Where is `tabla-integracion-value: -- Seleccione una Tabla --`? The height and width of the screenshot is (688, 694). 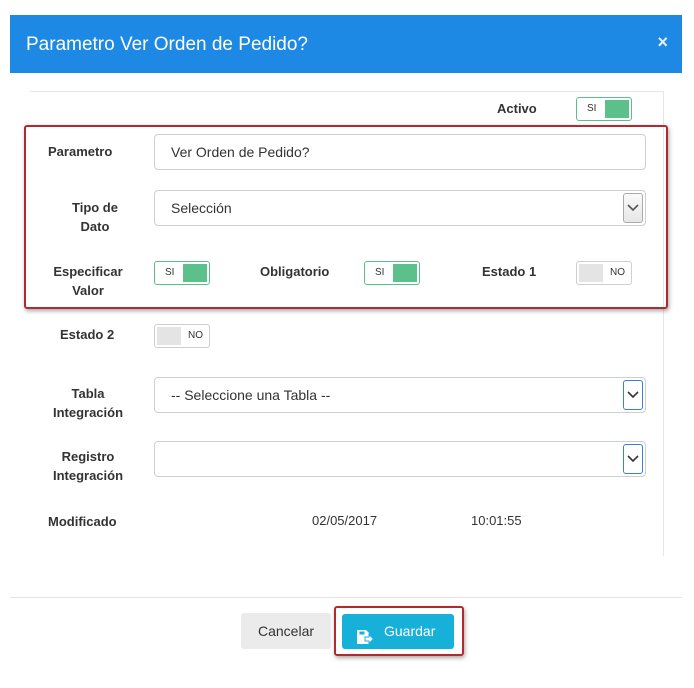
tabla-integracion-value: -- Seleccione una Tabla -- is located at coordinates (251, 395).